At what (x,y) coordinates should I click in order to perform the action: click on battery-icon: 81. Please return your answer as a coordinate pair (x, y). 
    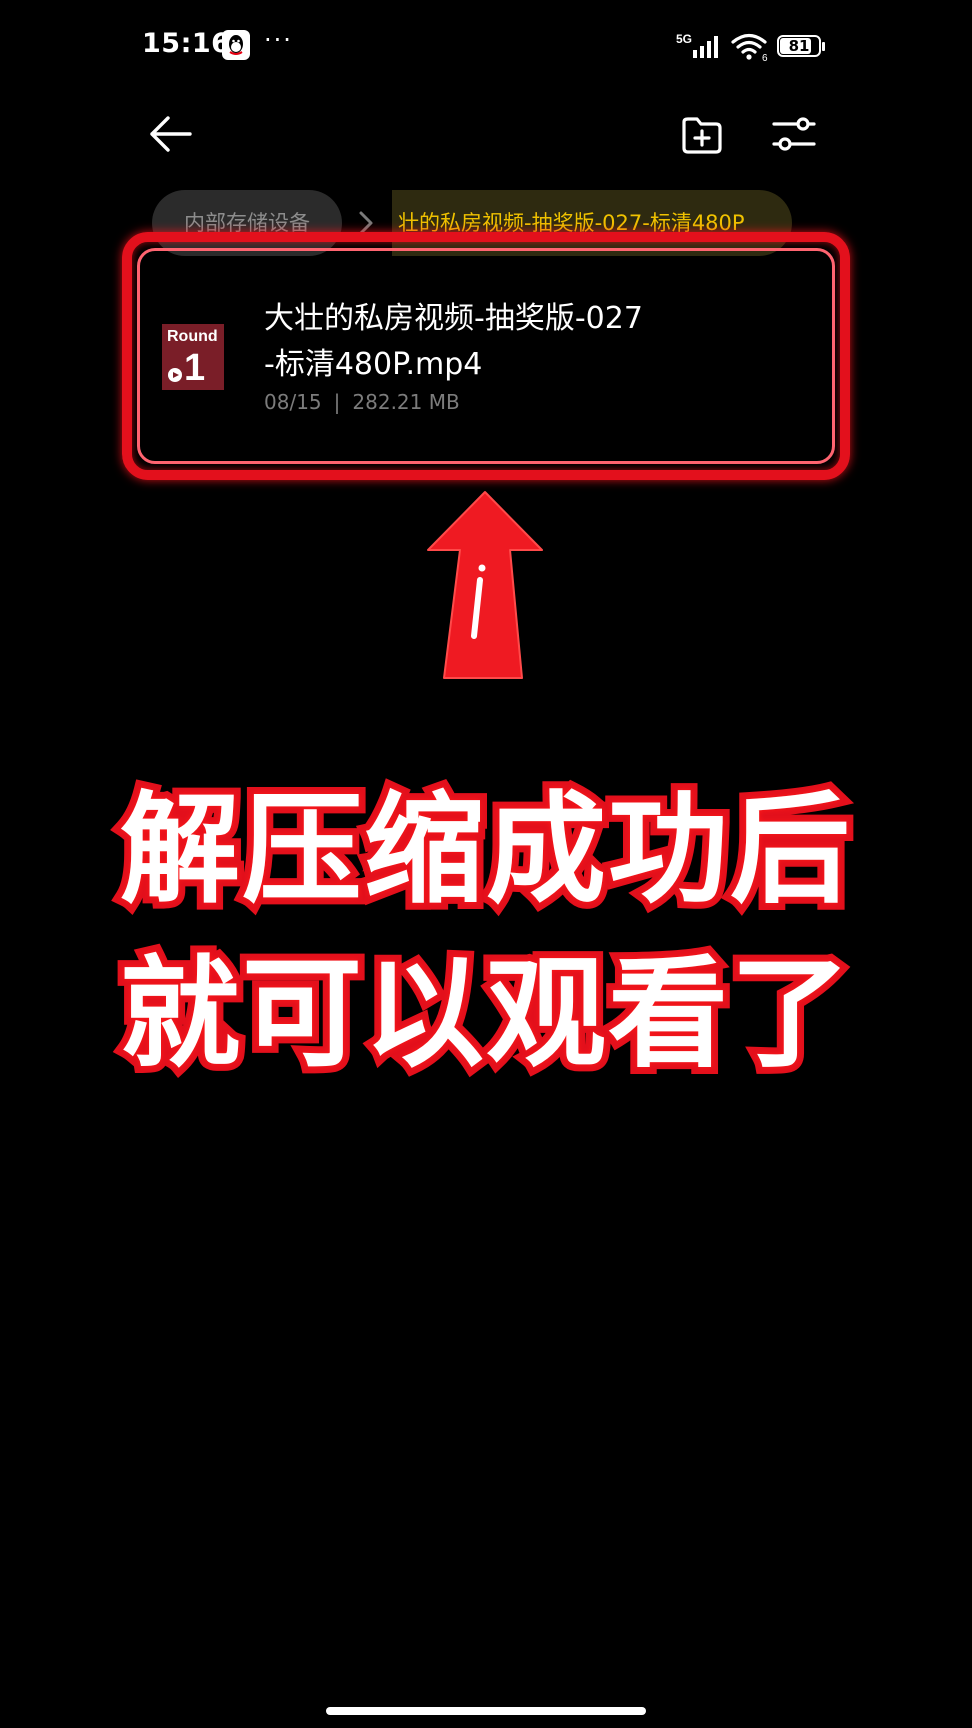
    Looking at the image, I should click on (801, 47).